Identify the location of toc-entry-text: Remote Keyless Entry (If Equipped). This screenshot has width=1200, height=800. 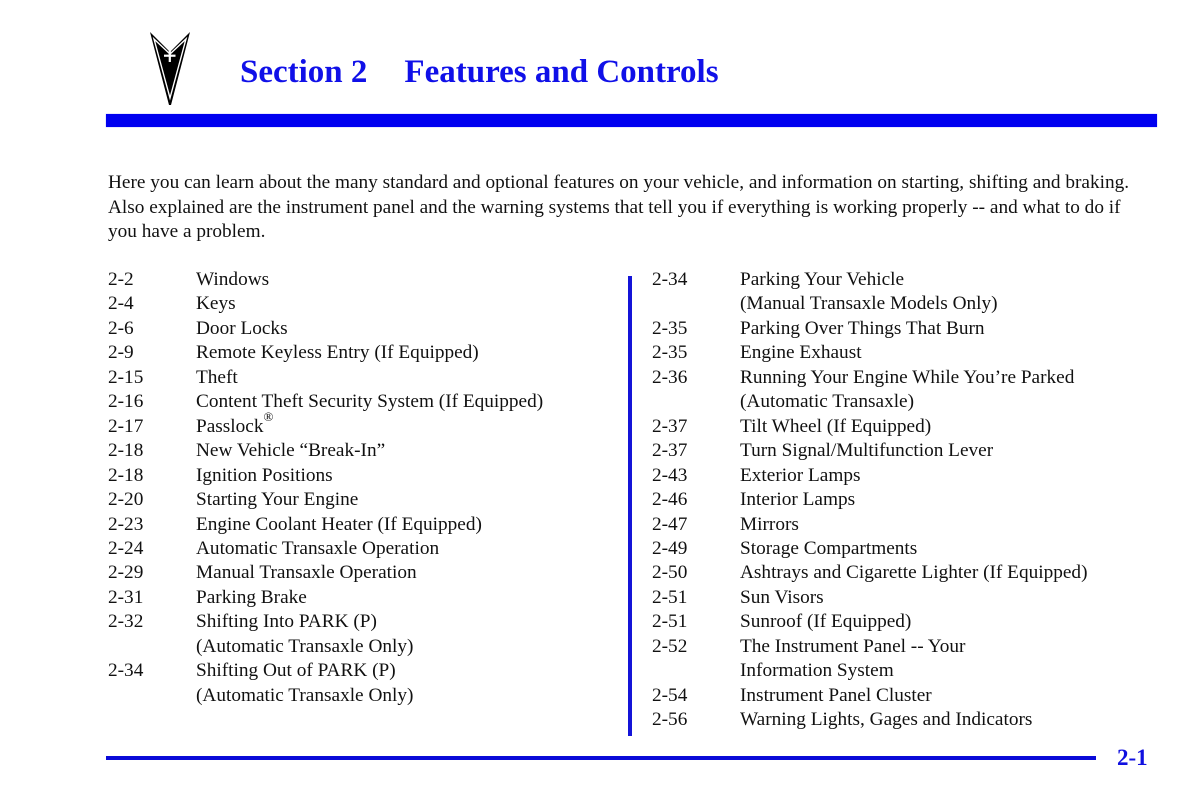
(337, 353).